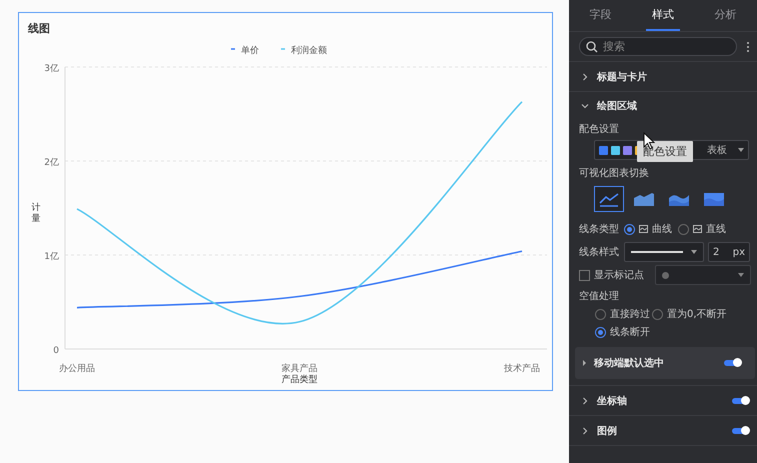 Image resolution: width=757 pixels, height=463 pixels. What do you see at coordinates (599, 129) in the screenshot?
I see `field-label: 配色设置` at bounding box center [599, 129].